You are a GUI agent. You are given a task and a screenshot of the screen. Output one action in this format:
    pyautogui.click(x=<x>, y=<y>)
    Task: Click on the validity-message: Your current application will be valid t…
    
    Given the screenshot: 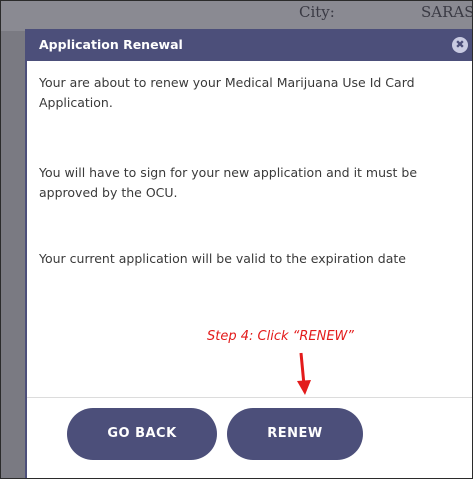 What is the action you would take?
    pyautogui.click(x=222, y=258)
    